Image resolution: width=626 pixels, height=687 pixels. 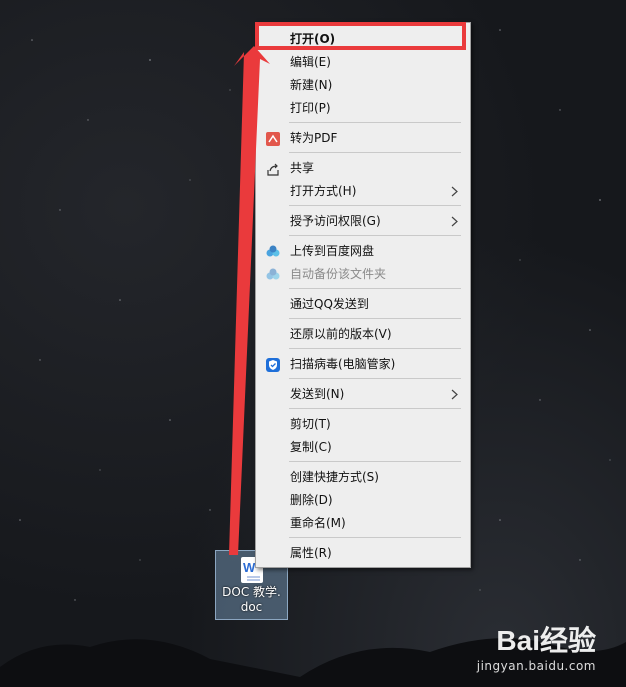 I want to click on menu-item-restore-versions: 还原以前的版本(V), so click(x=363, y=334).